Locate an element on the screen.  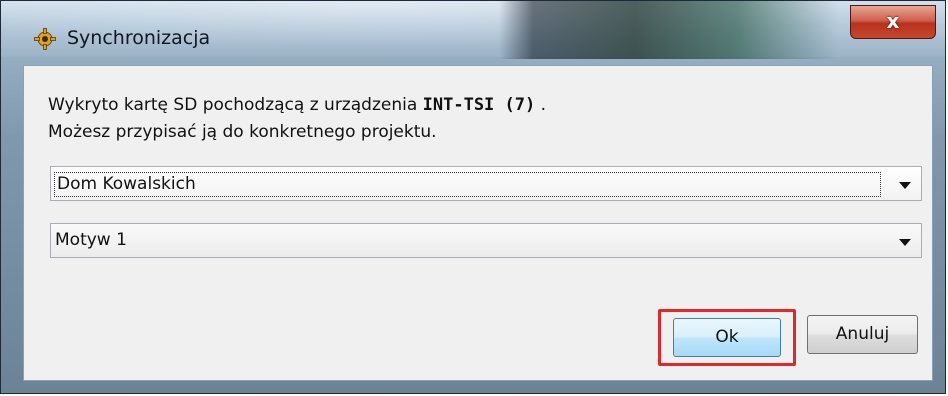
device-name: INT-TSI (7) is located at coordinates (479, 105).